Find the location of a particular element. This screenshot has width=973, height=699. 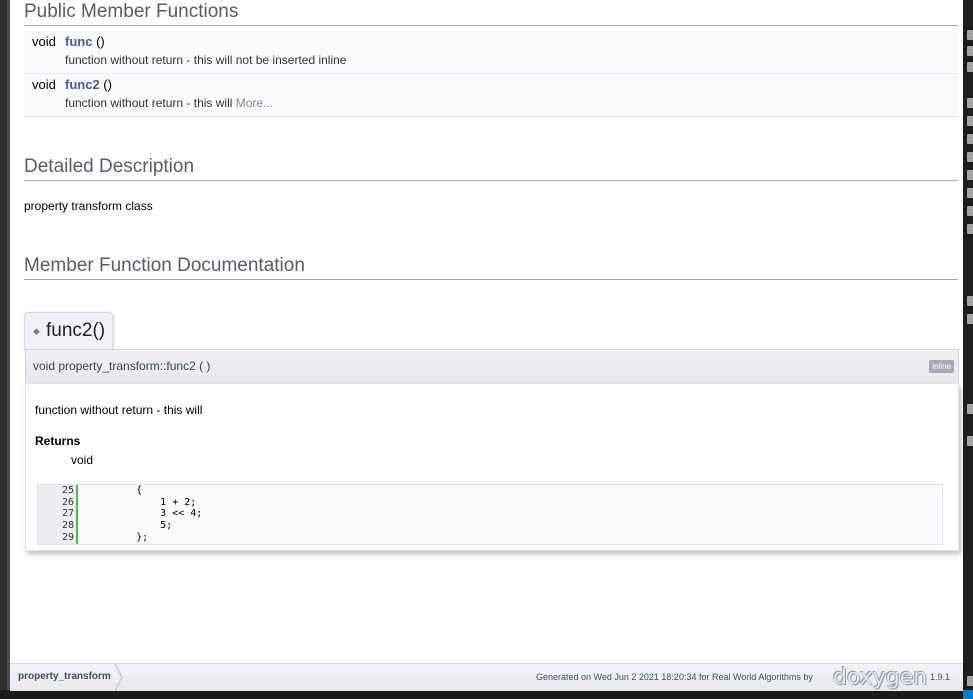

code-text: 5; is located at coordinates (142, 526).